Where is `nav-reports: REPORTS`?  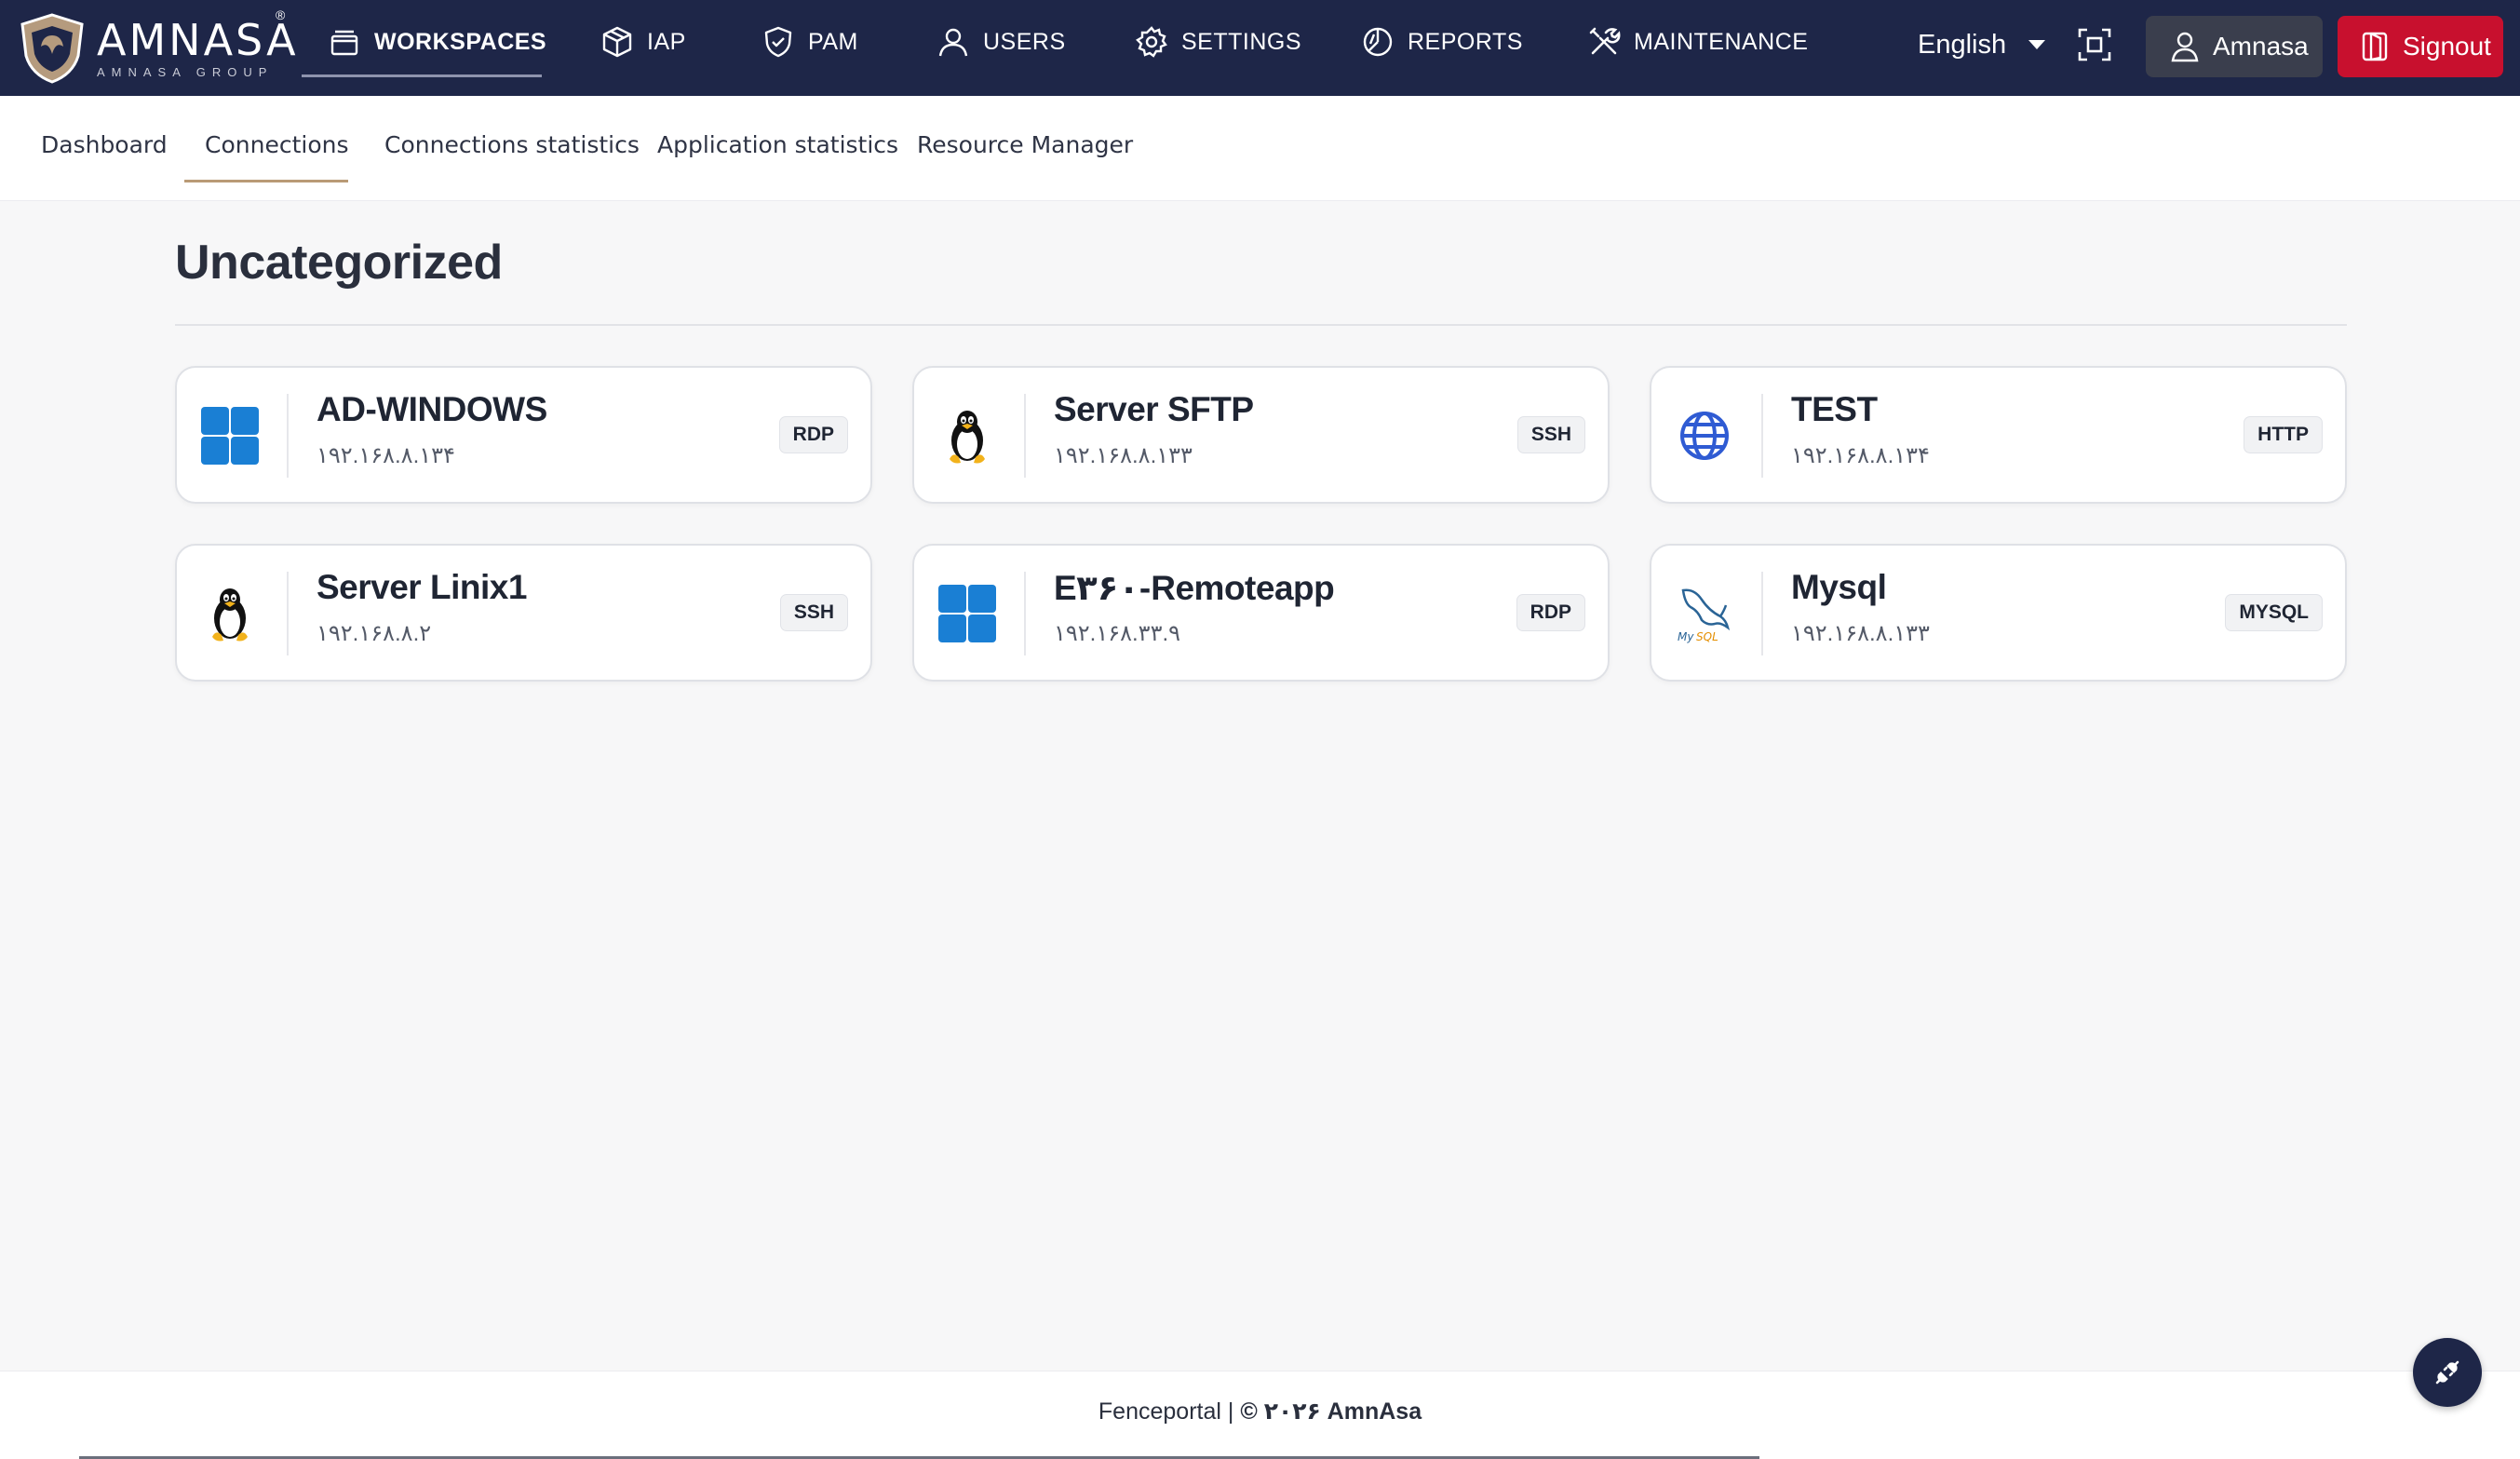 nav-reports: REPORTS is located at coordinates (1442, 42).